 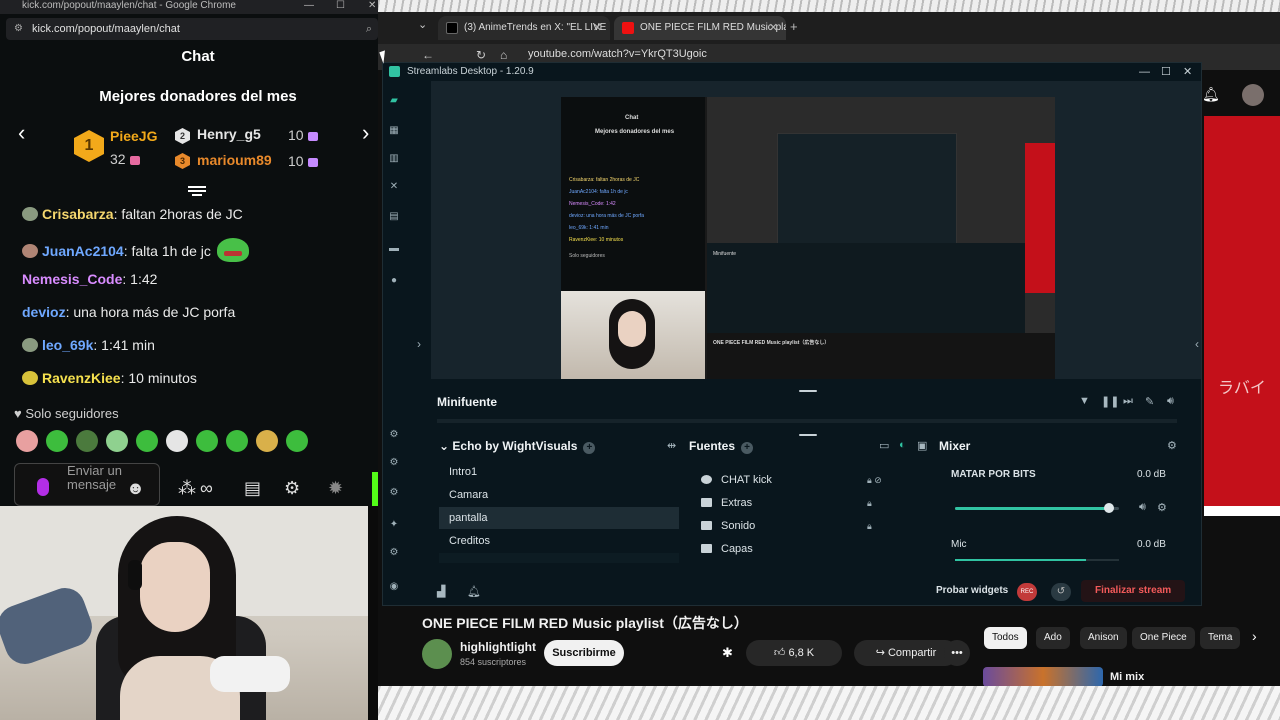 What do you see at coordinates (1253, 95) in the screenshot?
I see `account-avatar` at bounding box center [1253, 95].